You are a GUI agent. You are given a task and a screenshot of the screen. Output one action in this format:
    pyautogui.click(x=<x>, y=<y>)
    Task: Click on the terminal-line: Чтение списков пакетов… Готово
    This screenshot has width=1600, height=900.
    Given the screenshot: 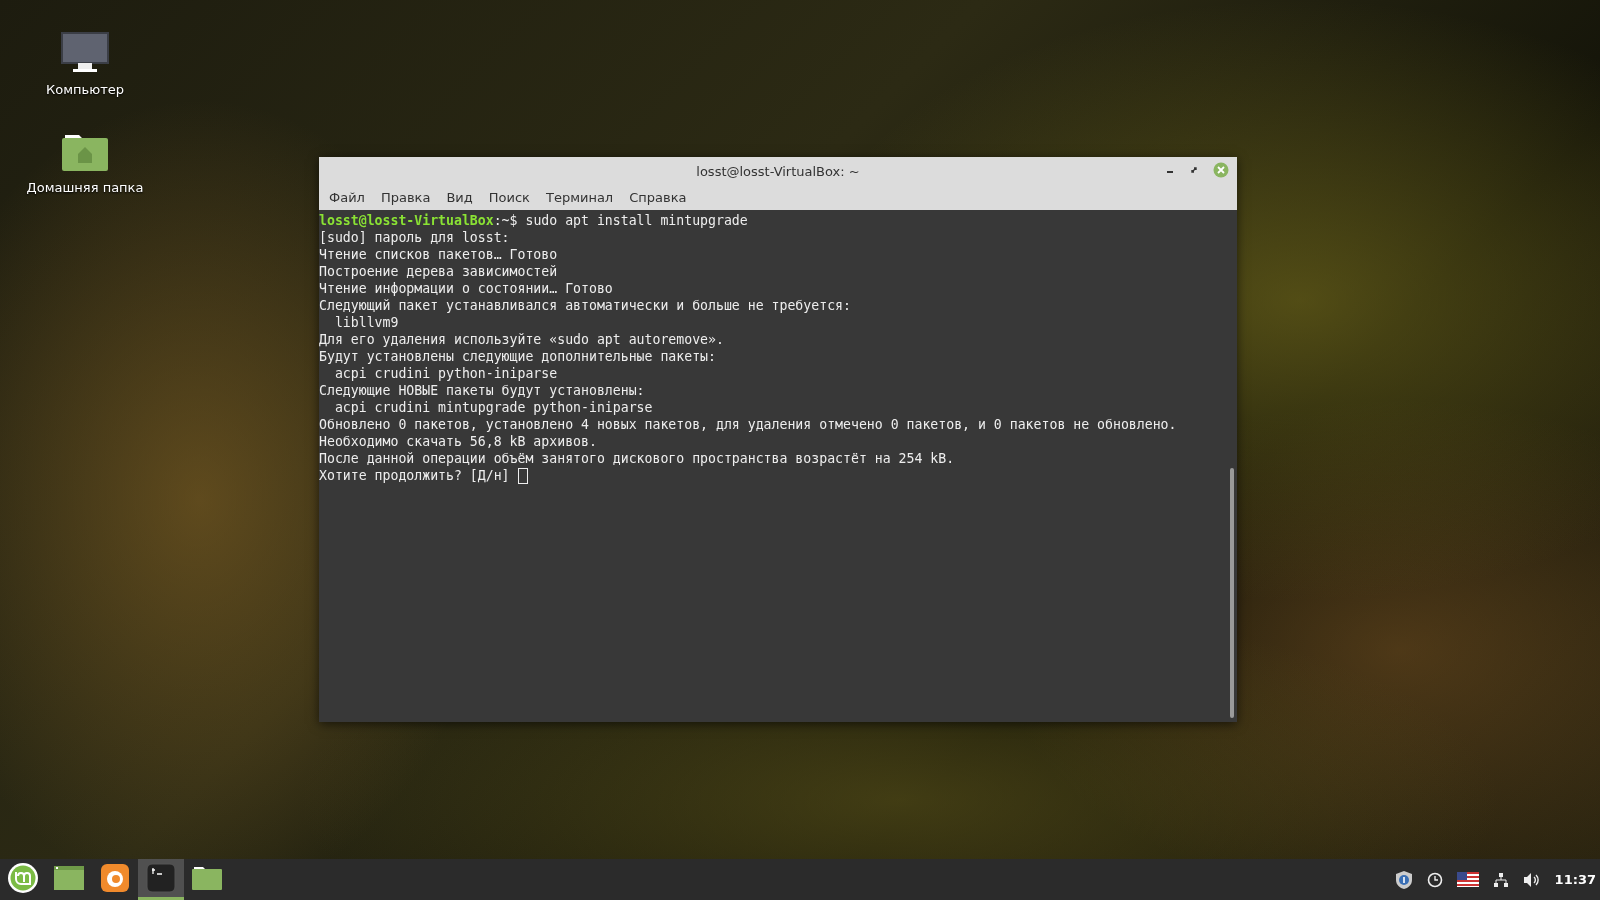 What is the action you would take?
    pyautogui.click(x=439, y=254)
    